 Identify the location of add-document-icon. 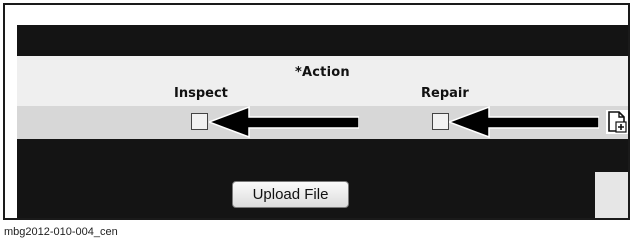
(617, 122).